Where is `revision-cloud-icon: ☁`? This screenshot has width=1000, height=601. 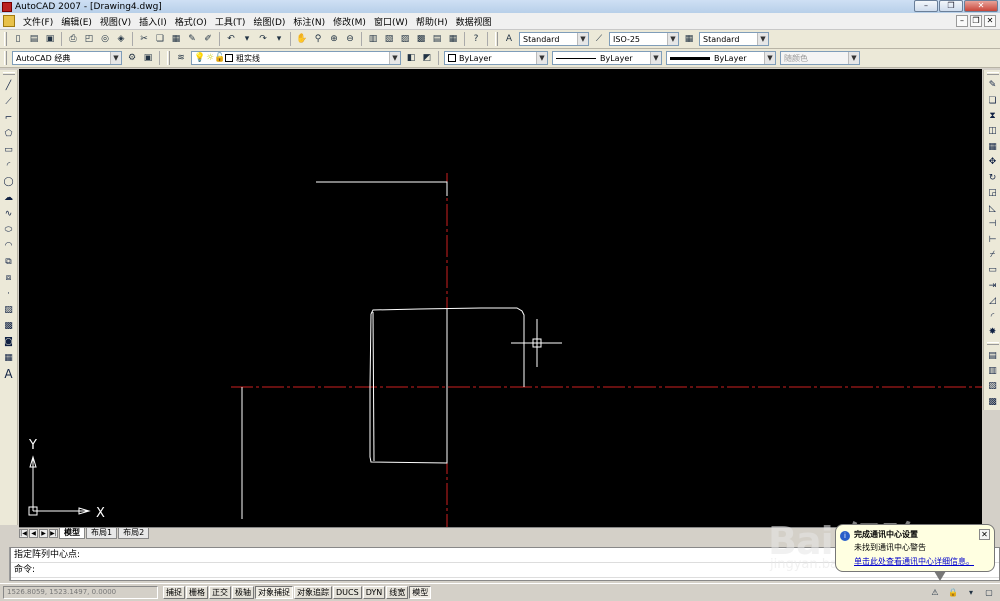 revision-cloud-icon: ☁ is located at coordinates (8, 197).